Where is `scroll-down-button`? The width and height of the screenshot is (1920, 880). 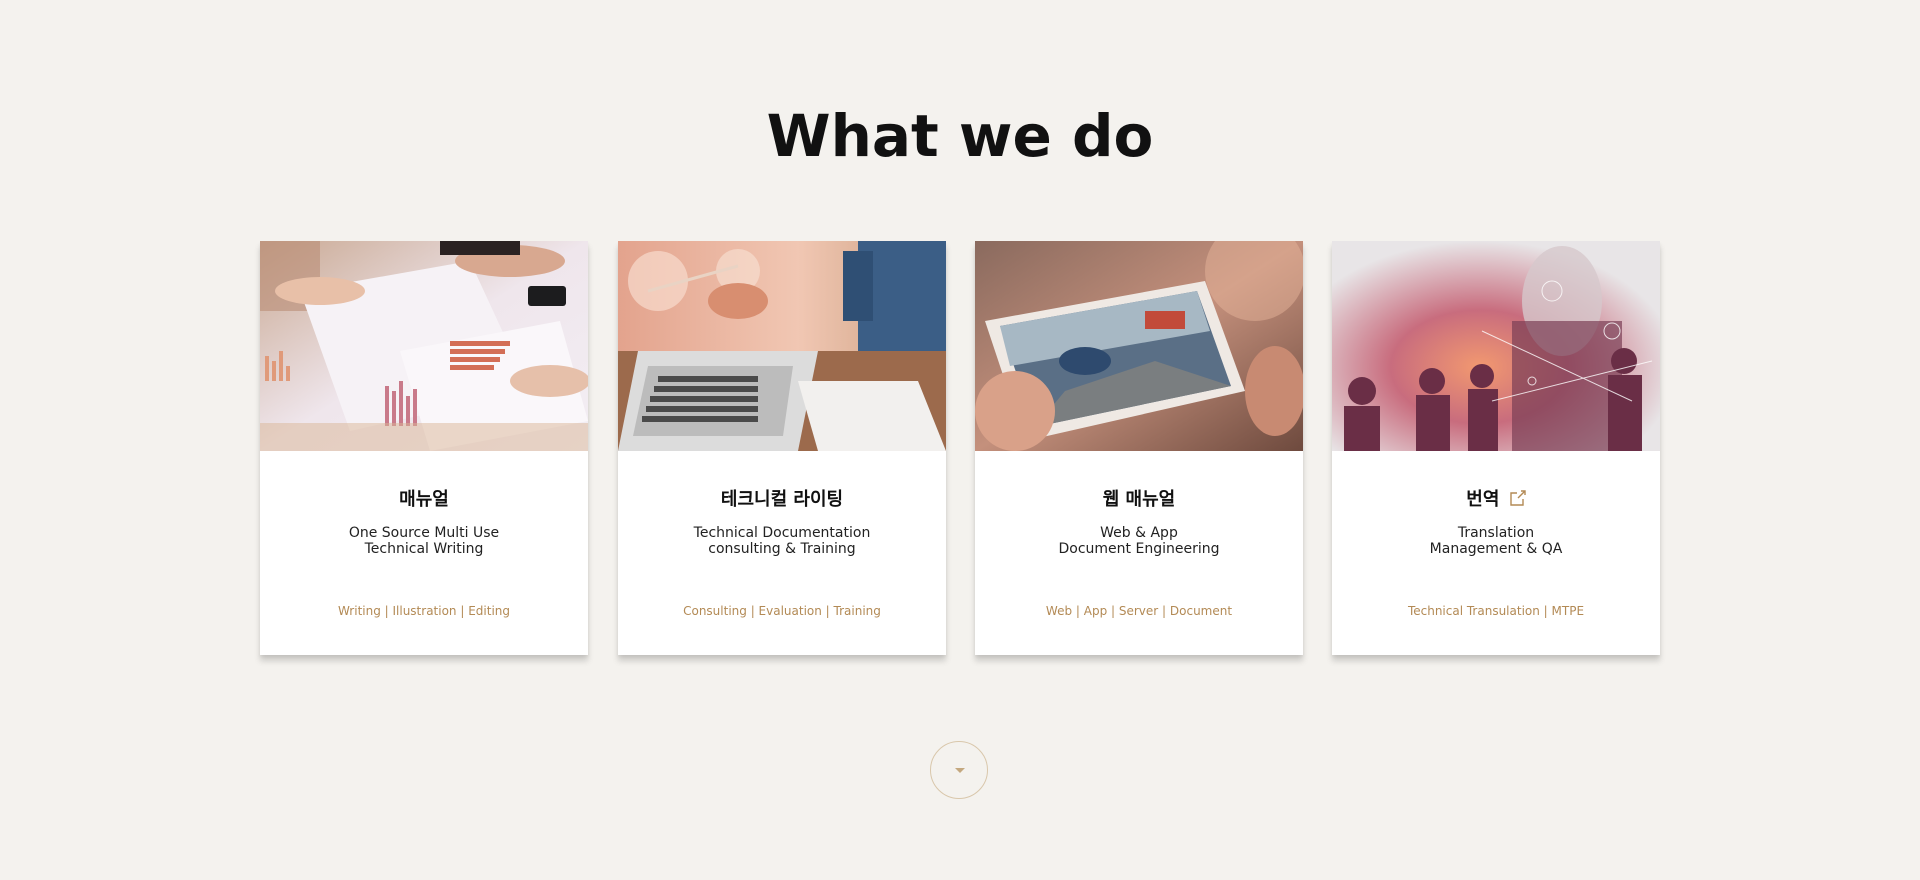 scroll-down-button is located at coordinates (959, 770).